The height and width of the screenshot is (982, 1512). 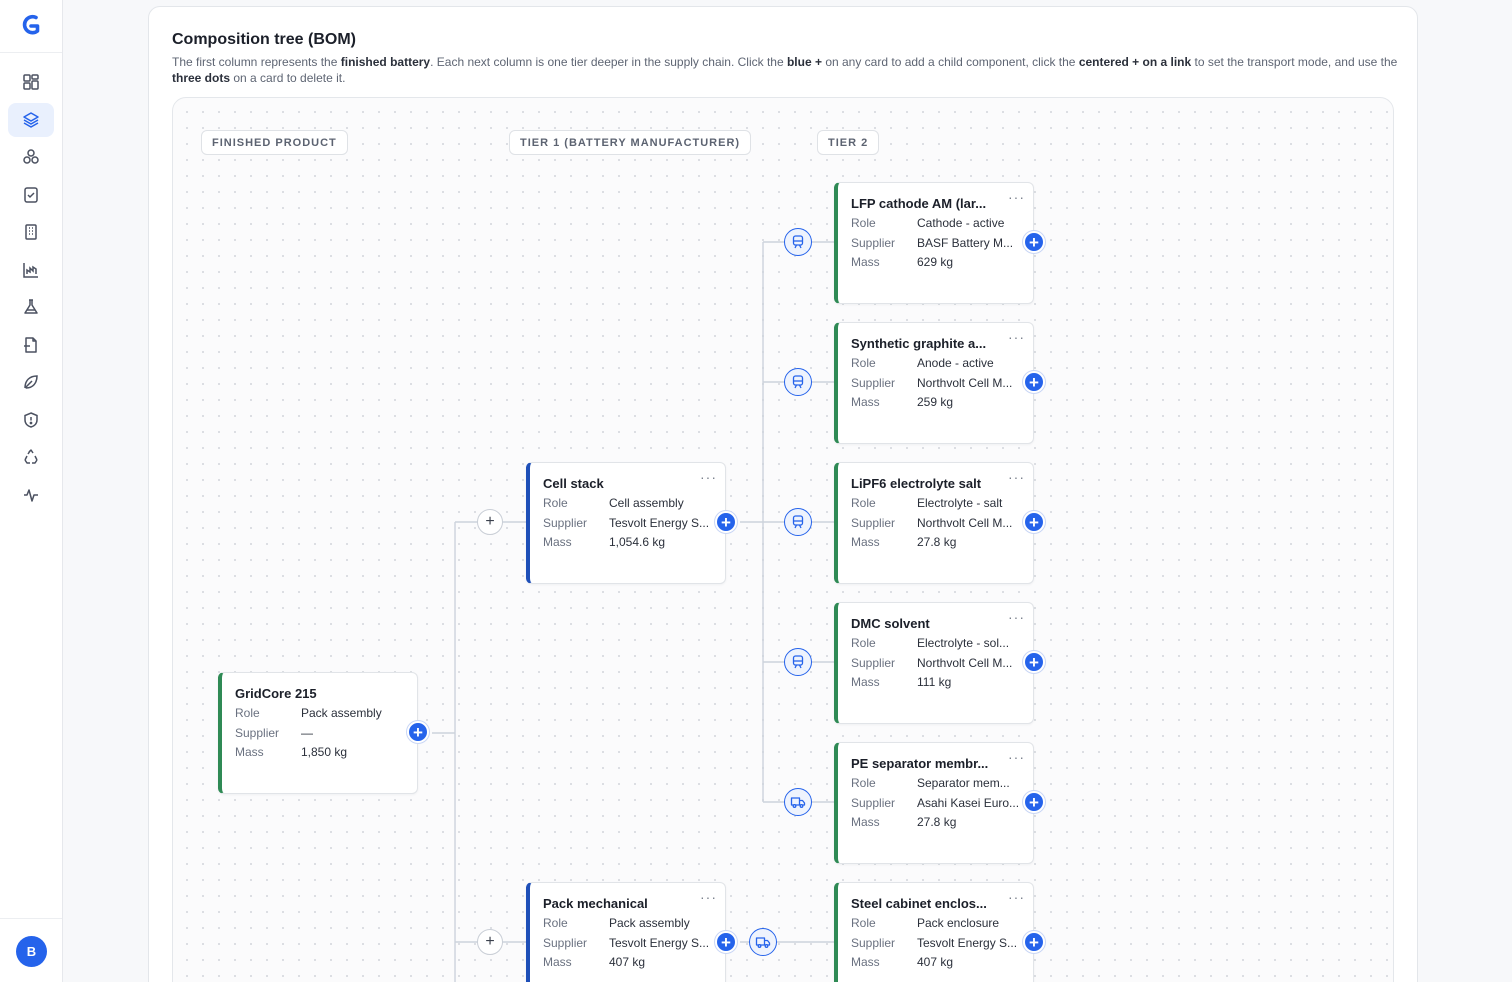 I want to click on nav-materials, so click(x=31, y=157).